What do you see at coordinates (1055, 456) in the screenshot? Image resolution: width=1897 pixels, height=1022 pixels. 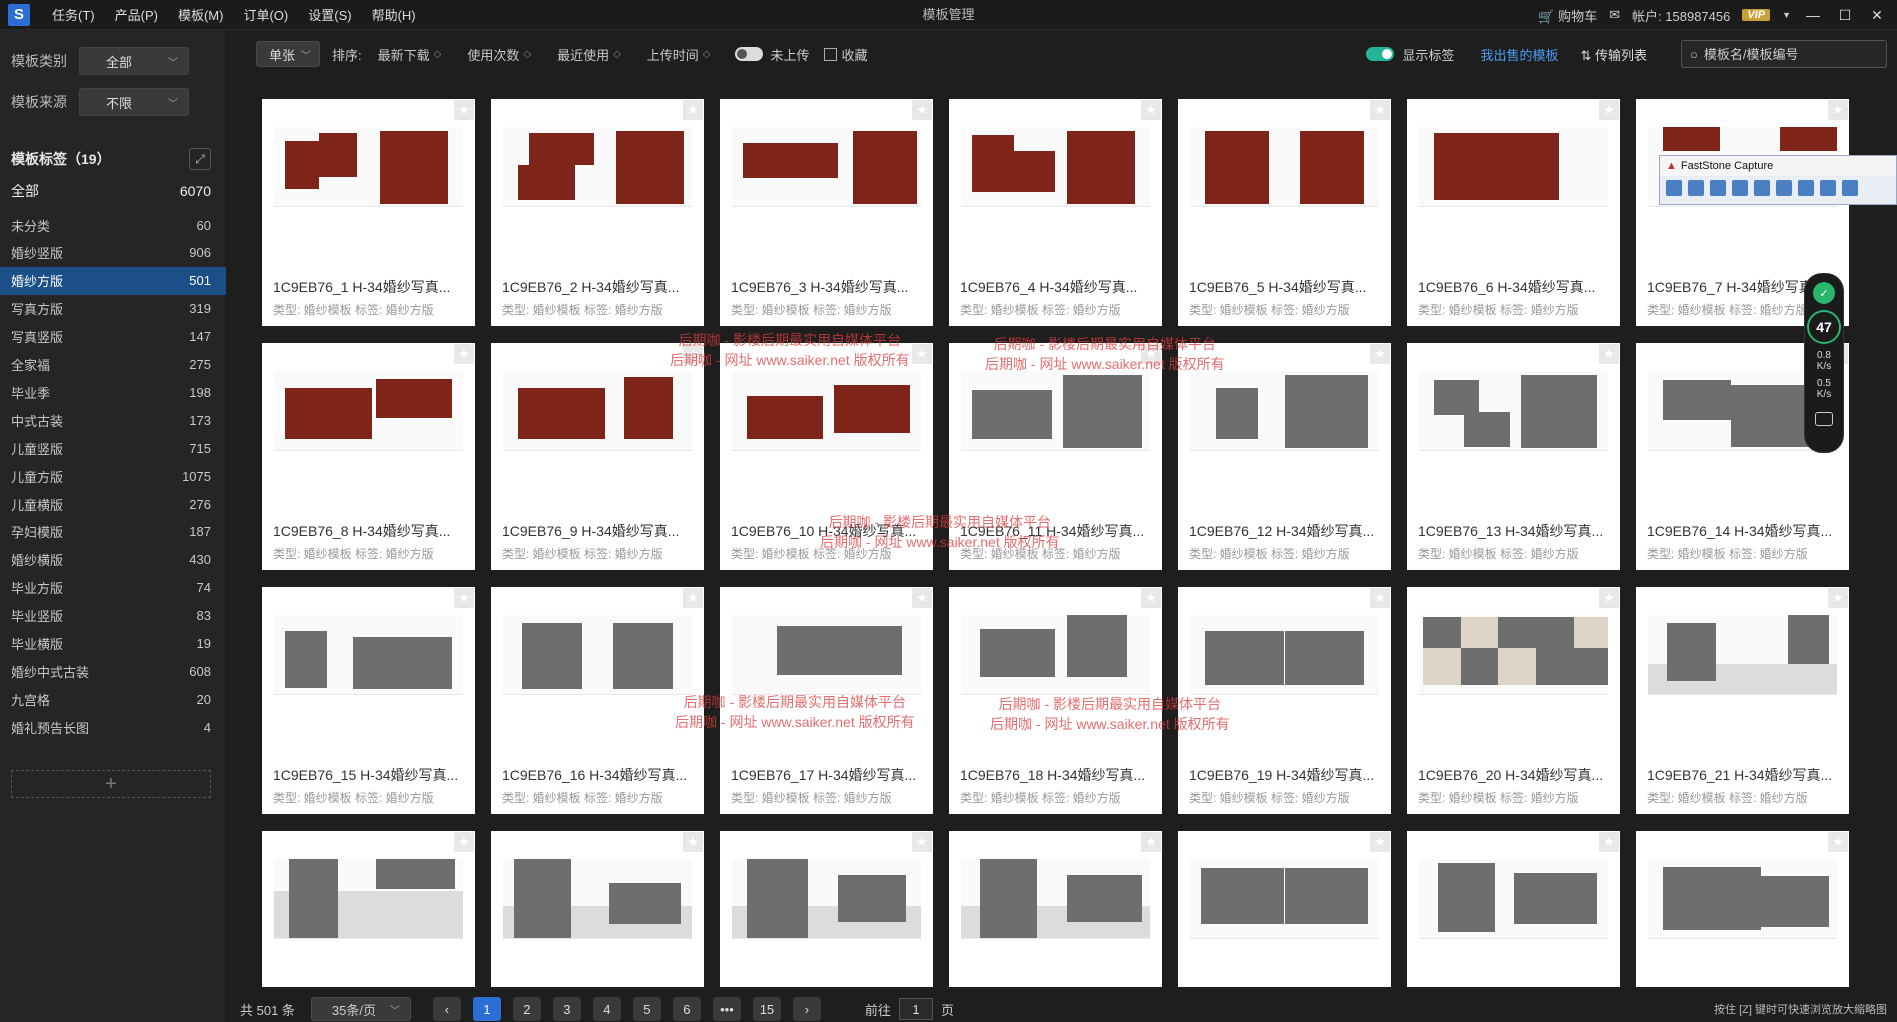 I see `template-card: ★ 1C9EB76_11 H-34婚纱写真... 类型: 婚纱模板 标签: 婚纱方版` at bounding box center [1055, 456].